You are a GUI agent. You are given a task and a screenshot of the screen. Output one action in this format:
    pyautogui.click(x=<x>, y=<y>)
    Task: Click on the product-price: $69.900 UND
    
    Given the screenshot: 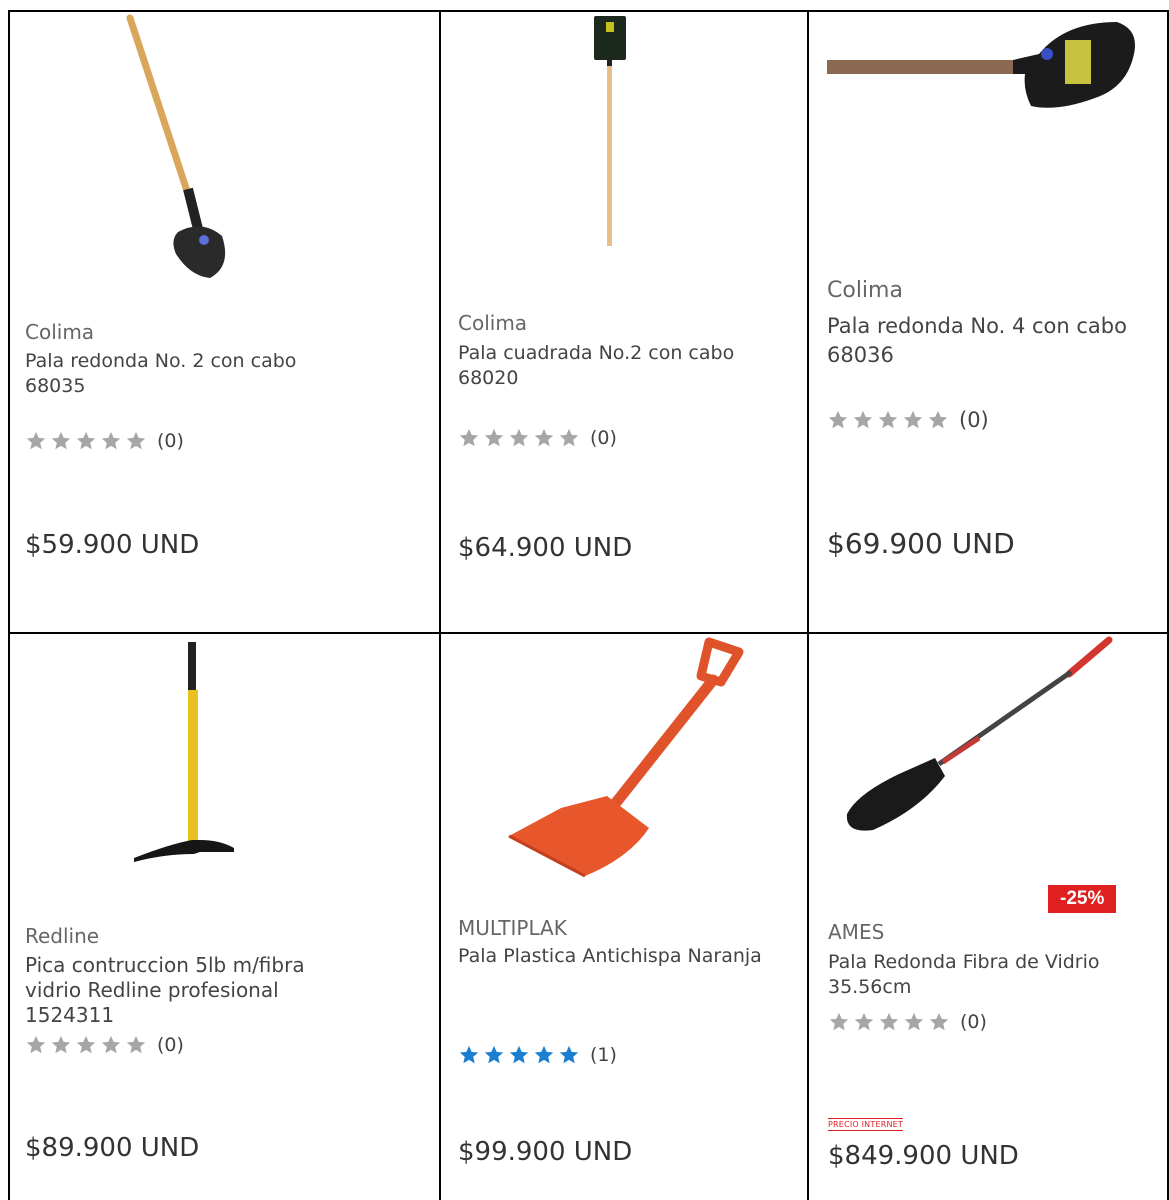 What is the action you would take?
    pyautogui.click(x=921, y=543)
    